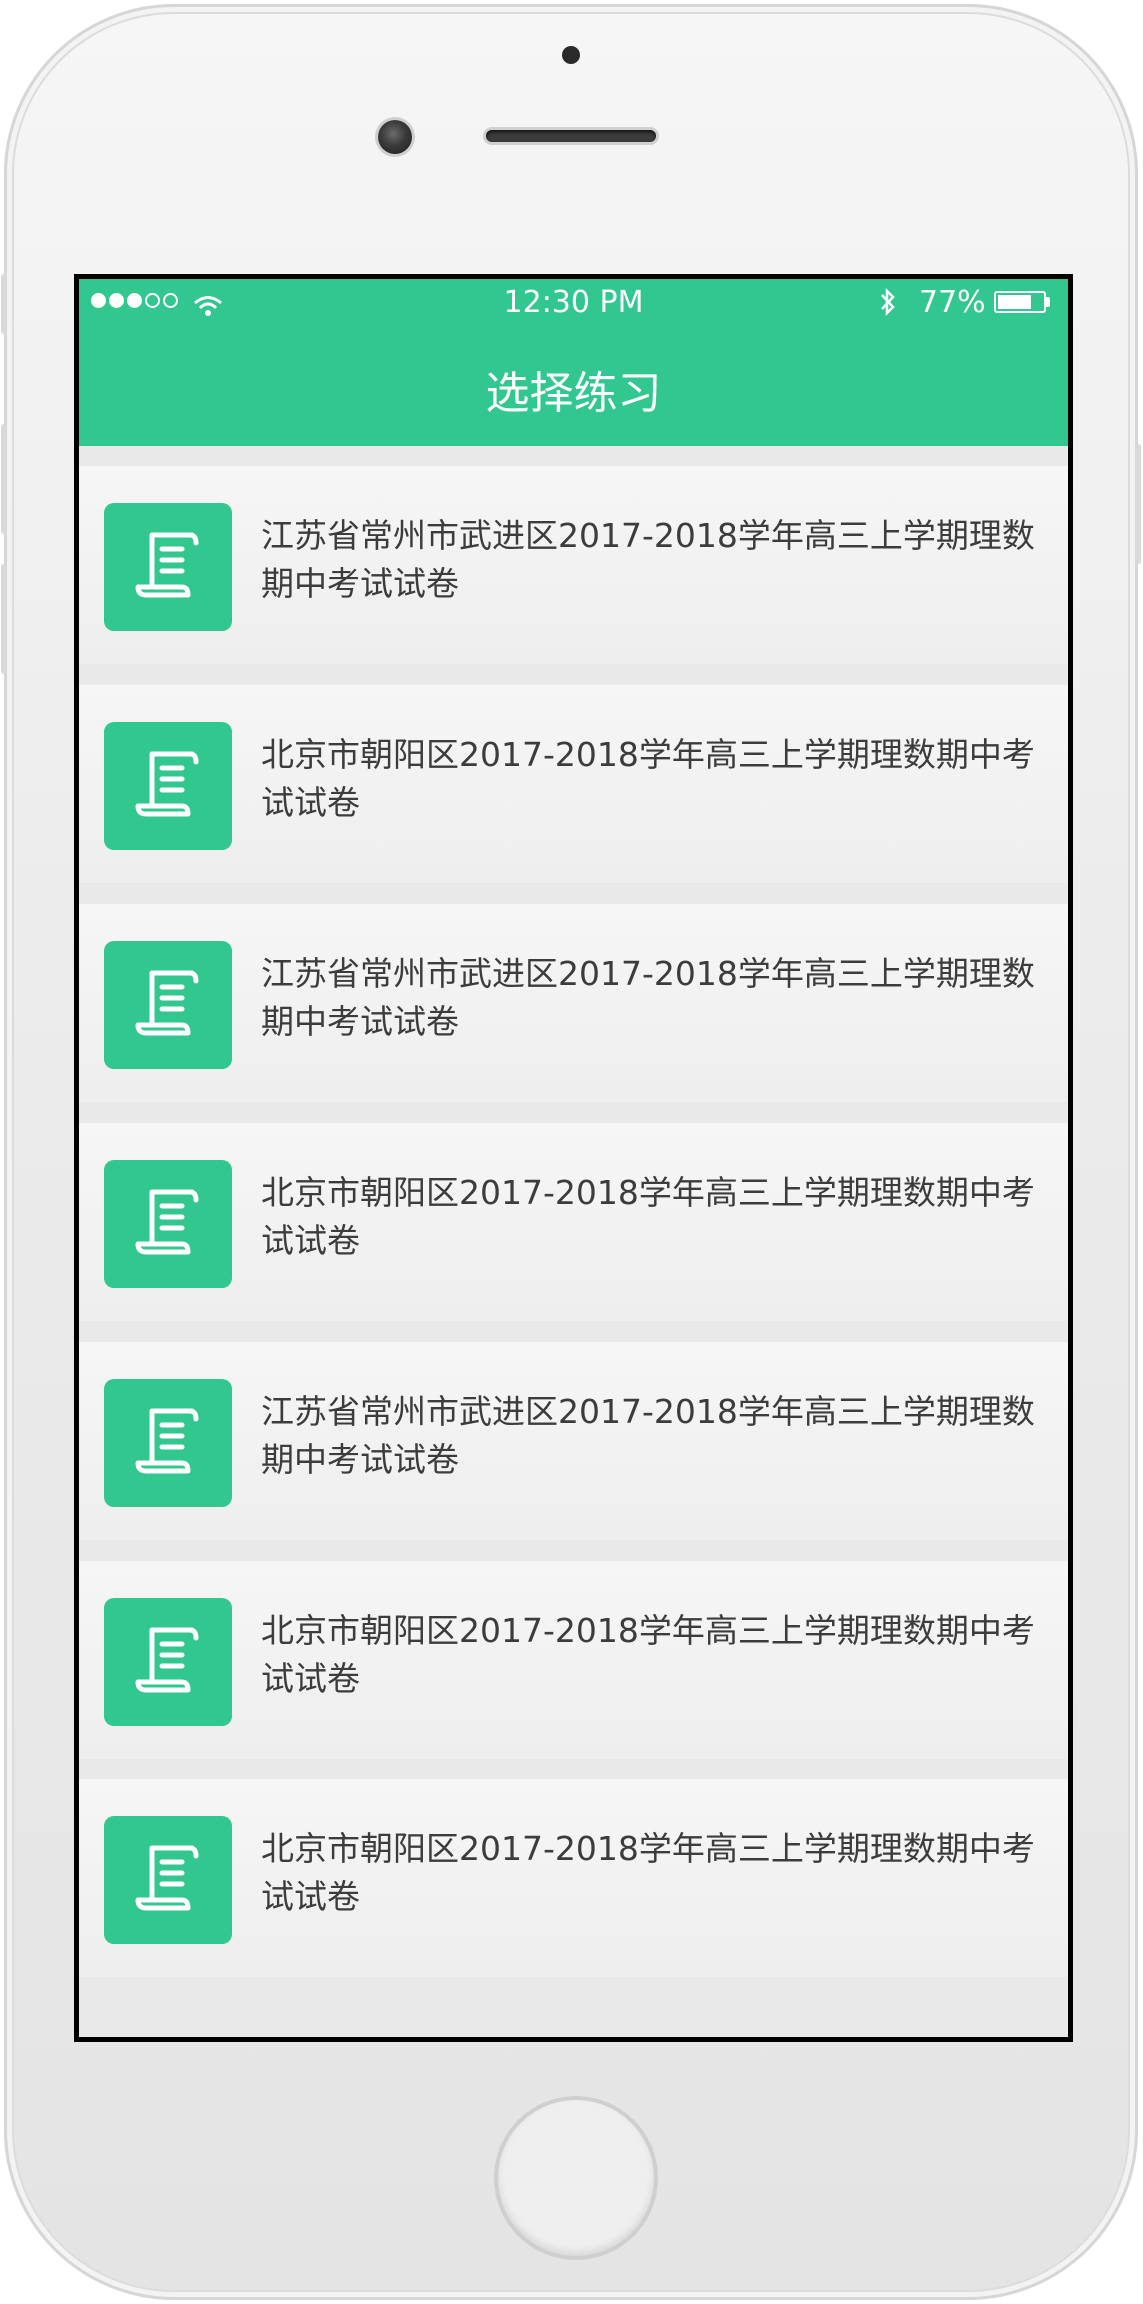 The image size is (1143, 2304). I want to click on mute-switch, so click(4, 304).